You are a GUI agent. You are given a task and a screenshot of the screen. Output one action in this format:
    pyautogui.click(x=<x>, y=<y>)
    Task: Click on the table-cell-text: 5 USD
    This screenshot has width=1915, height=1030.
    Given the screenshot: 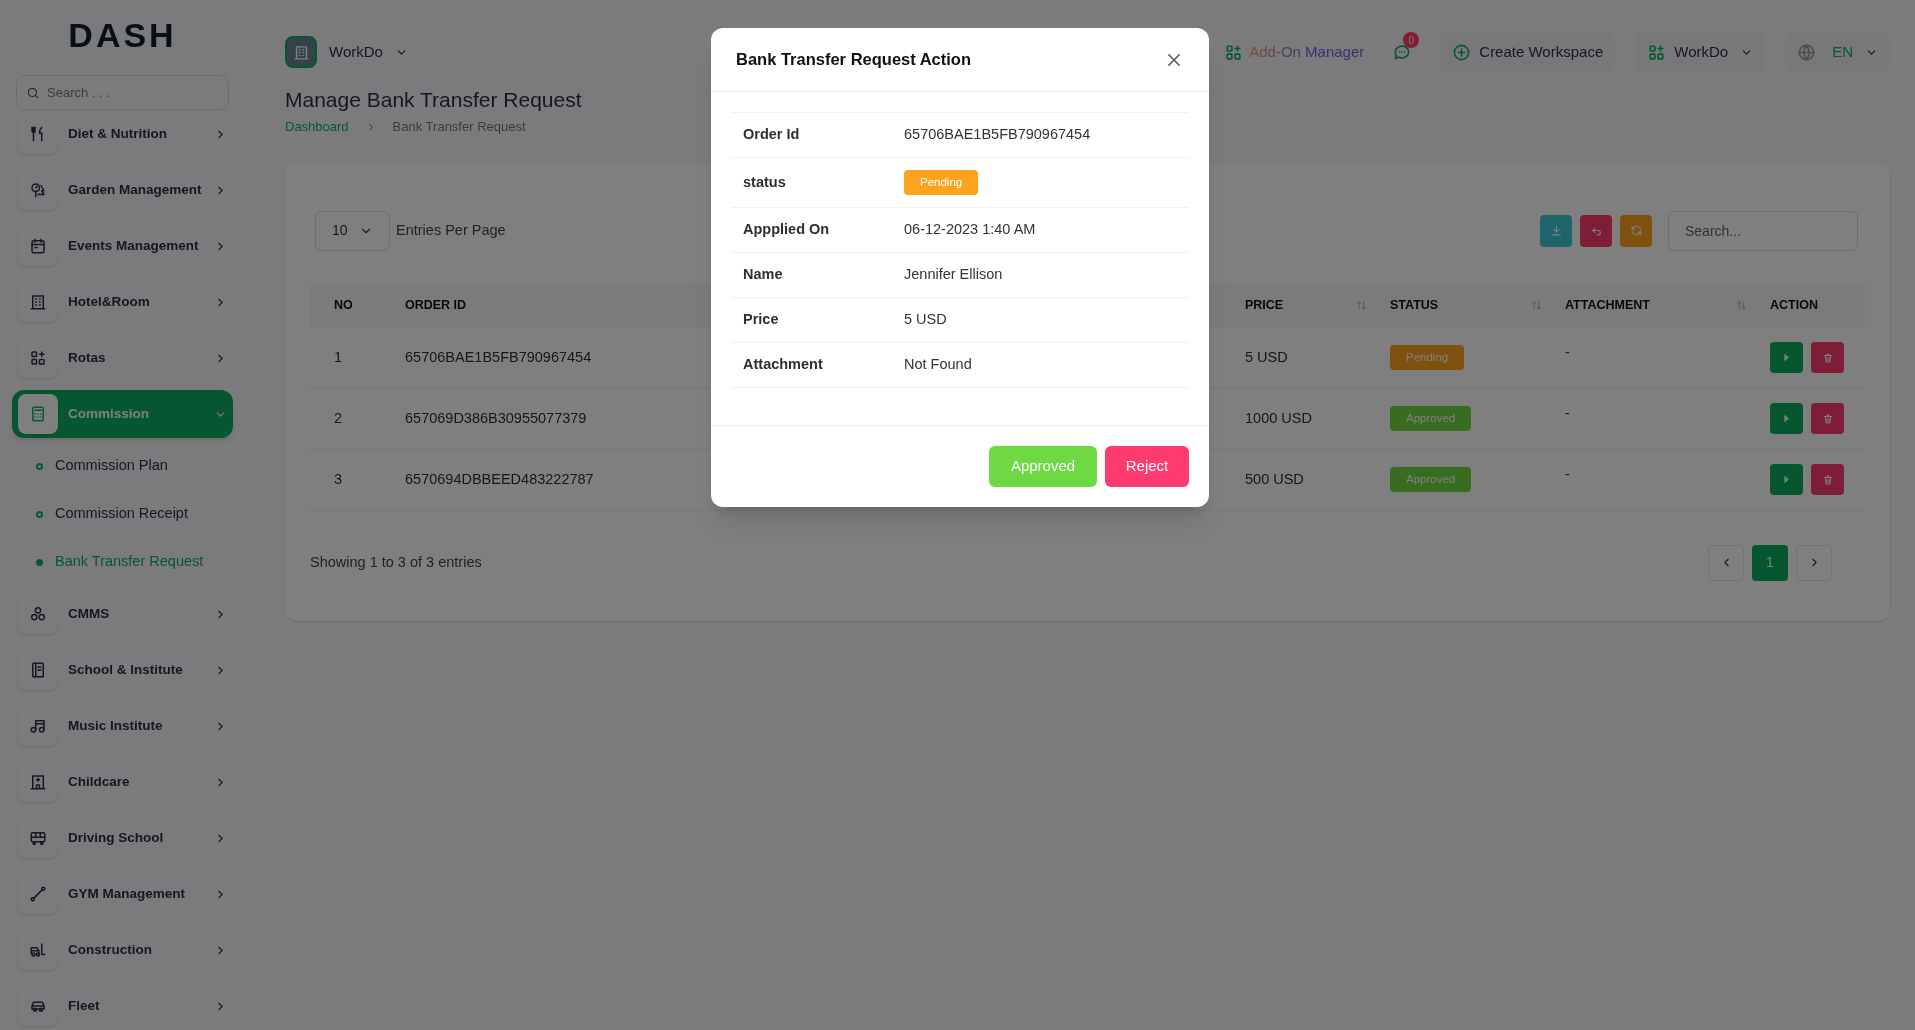 What is the action you would take?
    pyautogui.click(x=1266, y=357)
    